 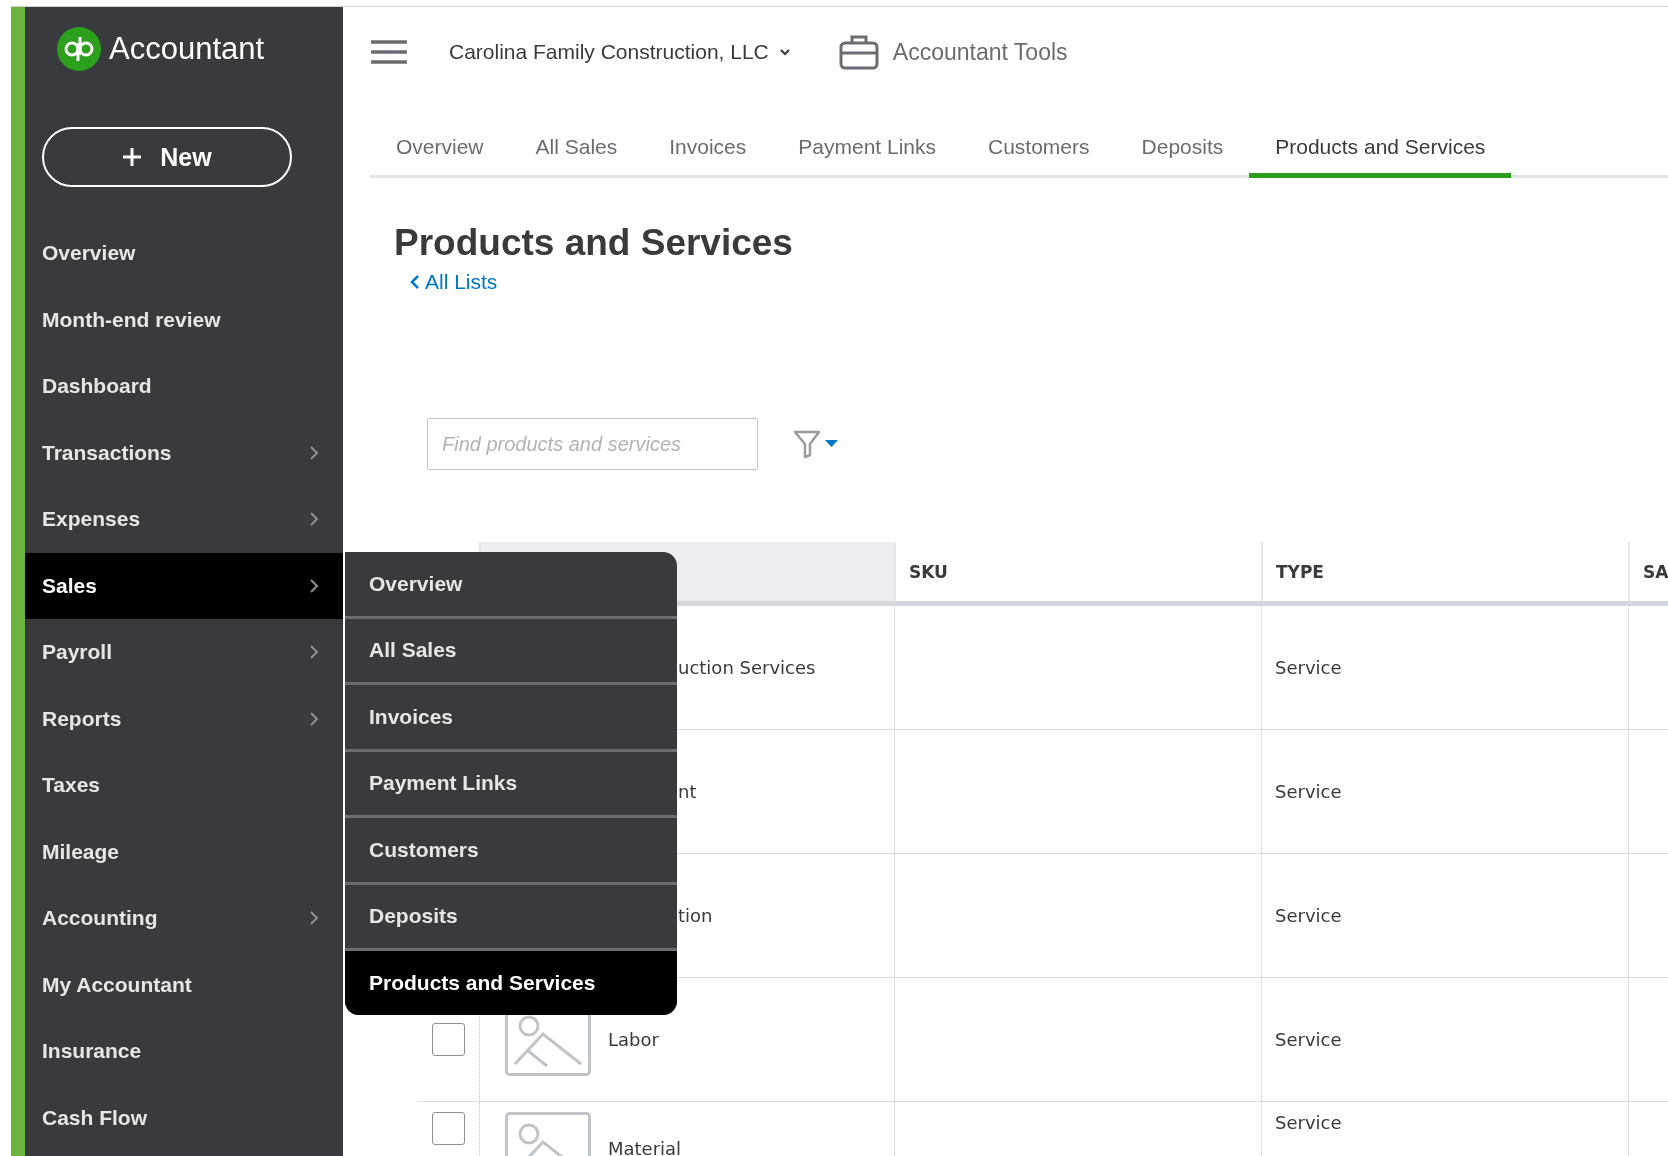 What do you see at coordinates (1077, 571) in the screenshot?
I see `column-header: SKU` at bounding box center [1077, 571].